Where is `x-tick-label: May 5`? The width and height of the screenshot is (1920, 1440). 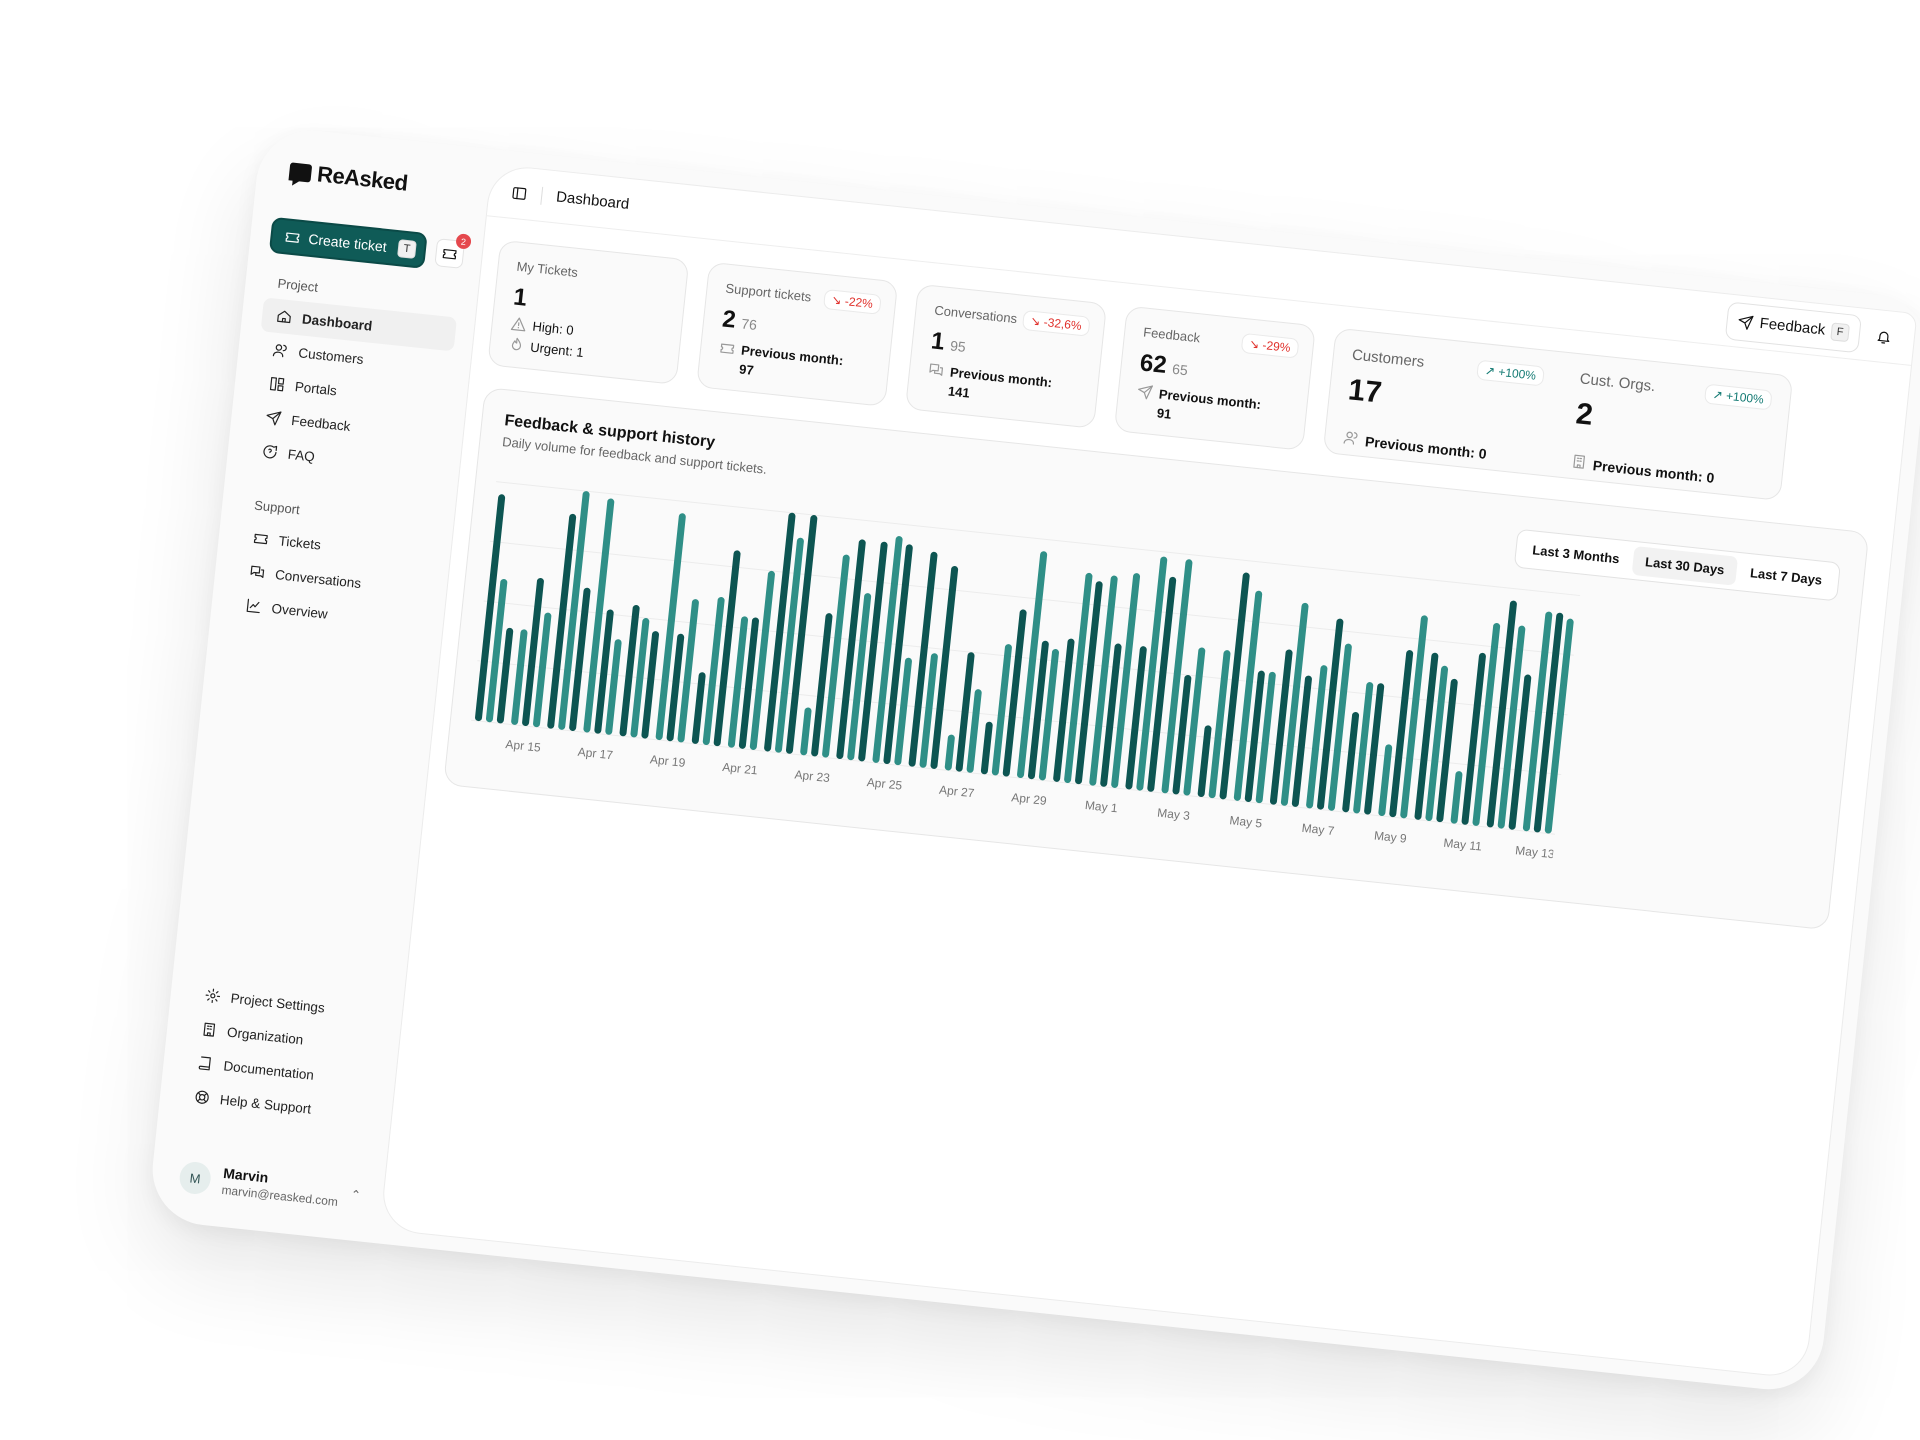
x-tick-label: May 5 is located at coordinates (1246, 821).